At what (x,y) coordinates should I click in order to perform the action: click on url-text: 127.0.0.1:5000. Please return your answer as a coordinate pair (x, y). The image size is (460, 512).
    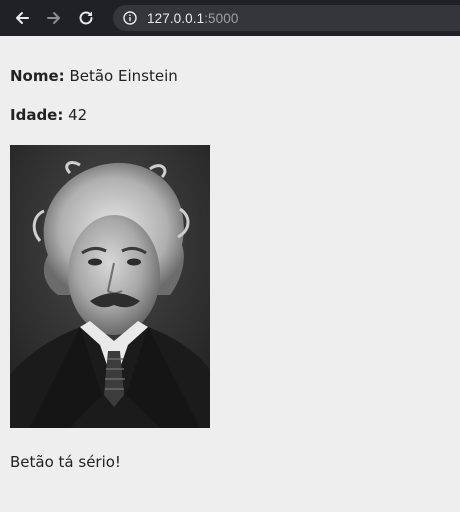
    Looking at the image, I should click on (193, 18).